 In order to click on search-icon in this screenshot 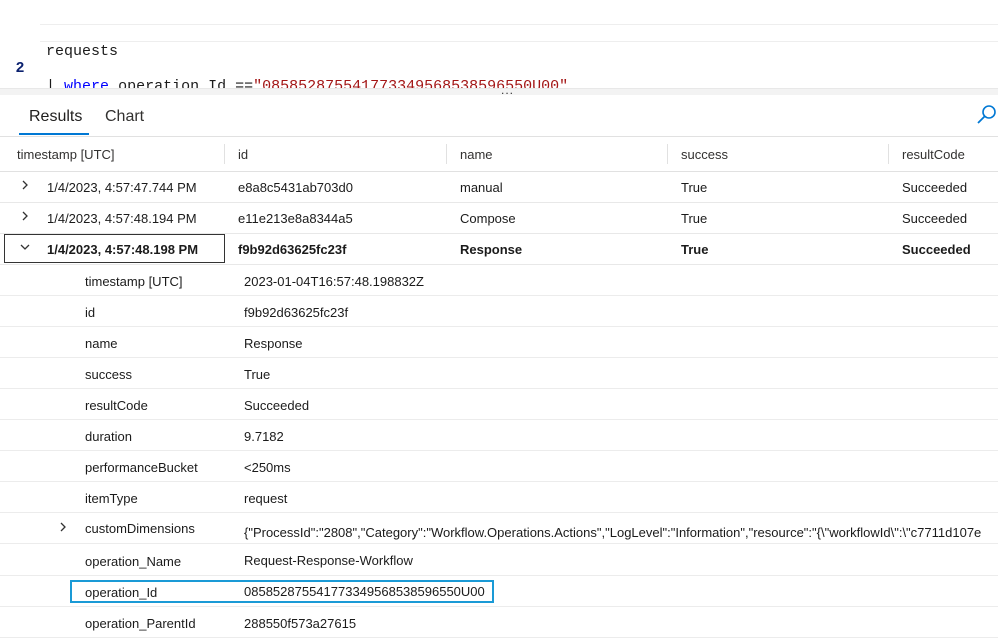, I will do `click(987, 115)`.